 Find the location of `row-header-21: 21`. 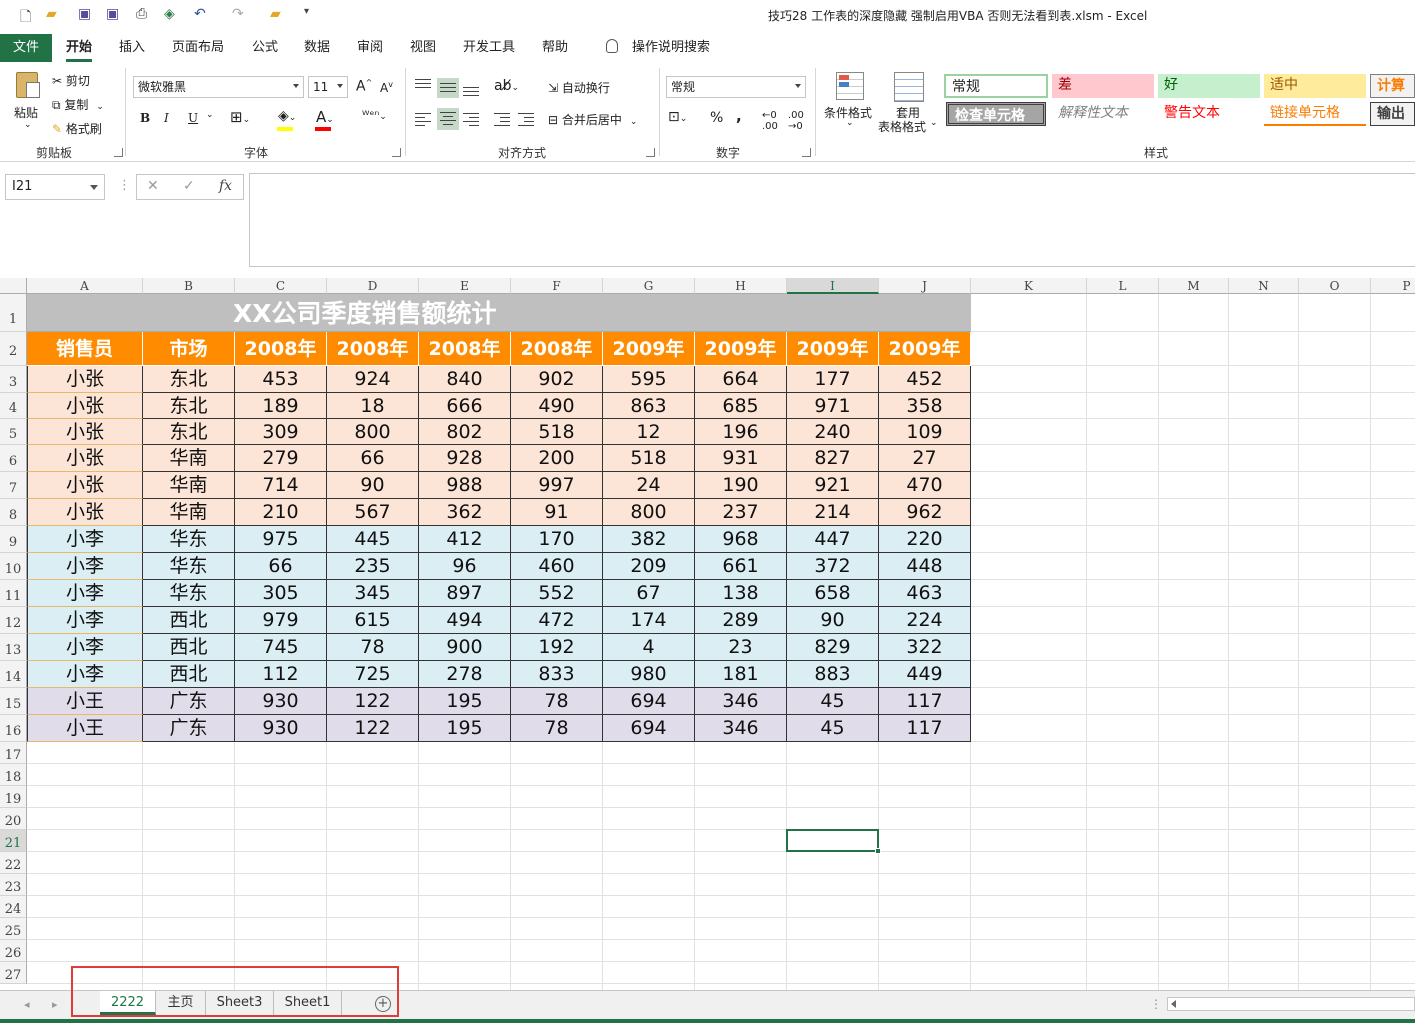

row-header-21: 21 is located at coordinates (13, 841).